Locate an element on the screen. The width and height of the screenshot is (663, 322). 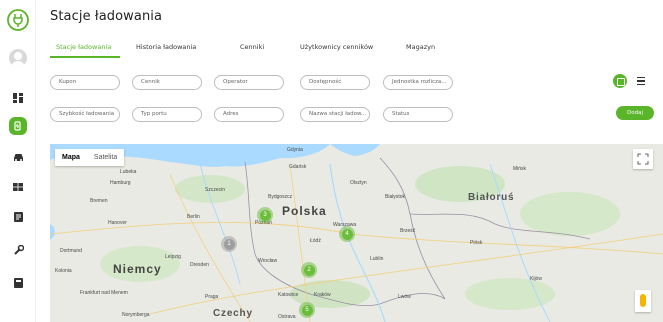
page-title: Stacje ładowania is located at coordinates (106, 16).